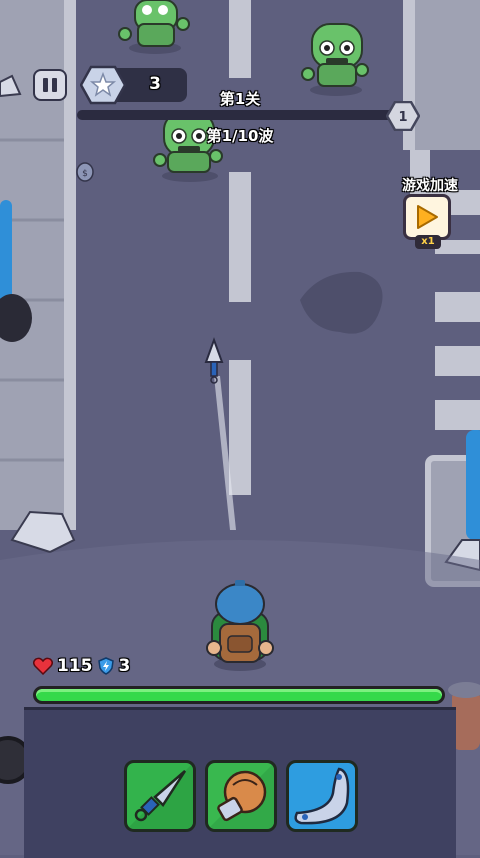  I want to click on gem-count: 3, so click(155, 84).